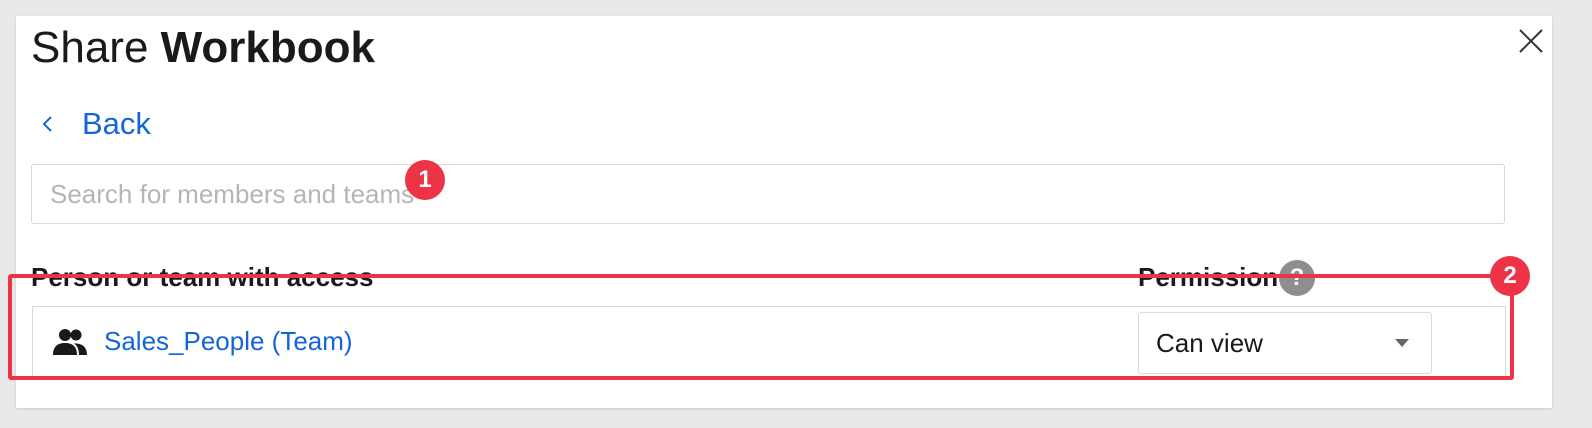  What do you see at coordinates (1208, 277) in the screenshot?
I see `column-header-permission: Permission` at bounding box center [1208, 277].